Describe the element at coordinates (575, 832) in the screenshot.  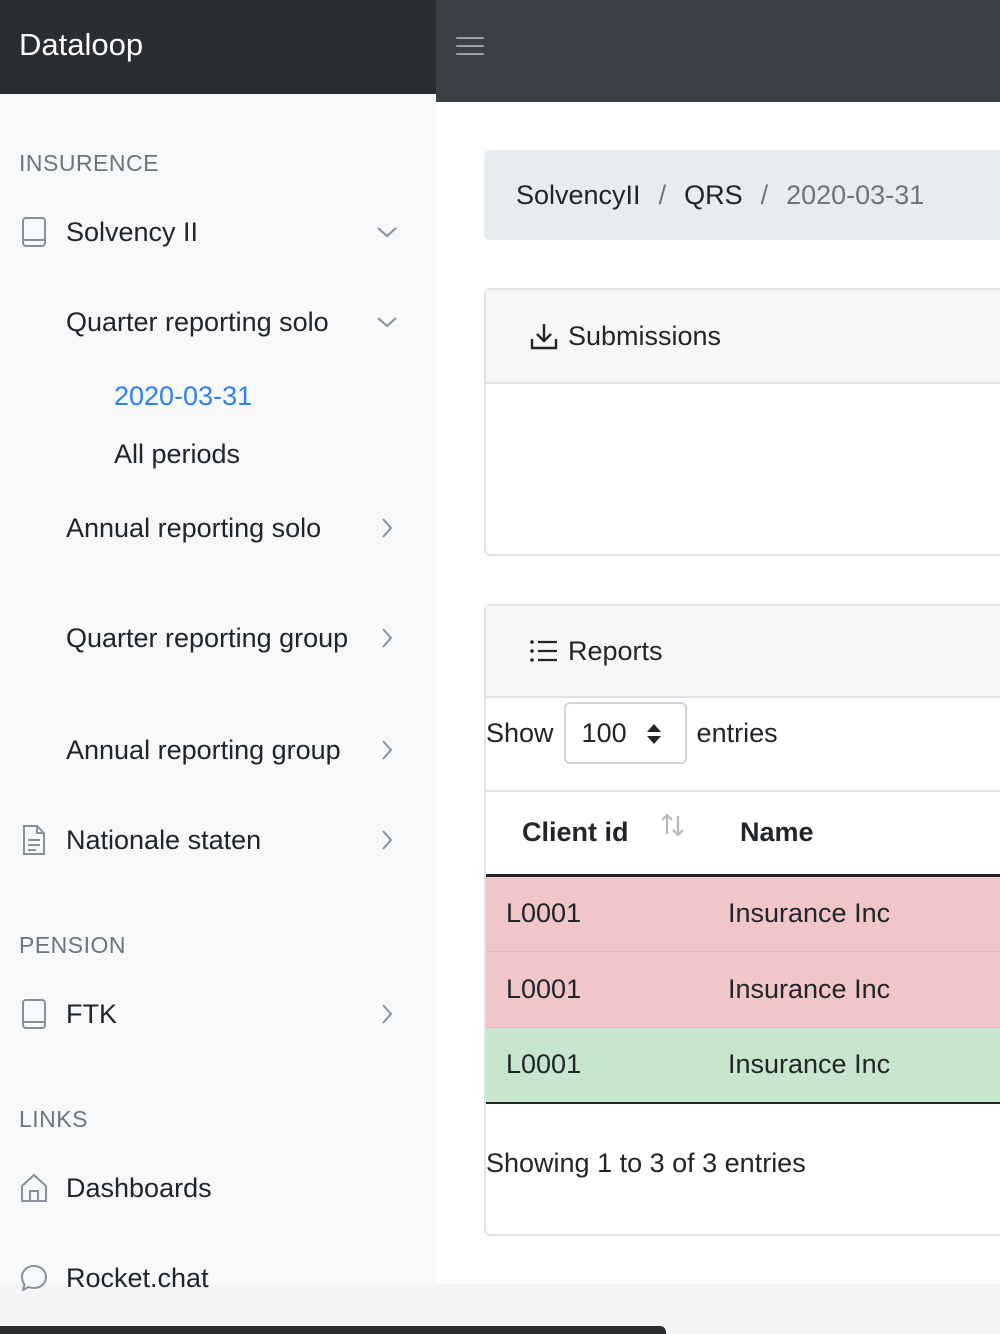
I see `column-header-label: Client id` at that location.